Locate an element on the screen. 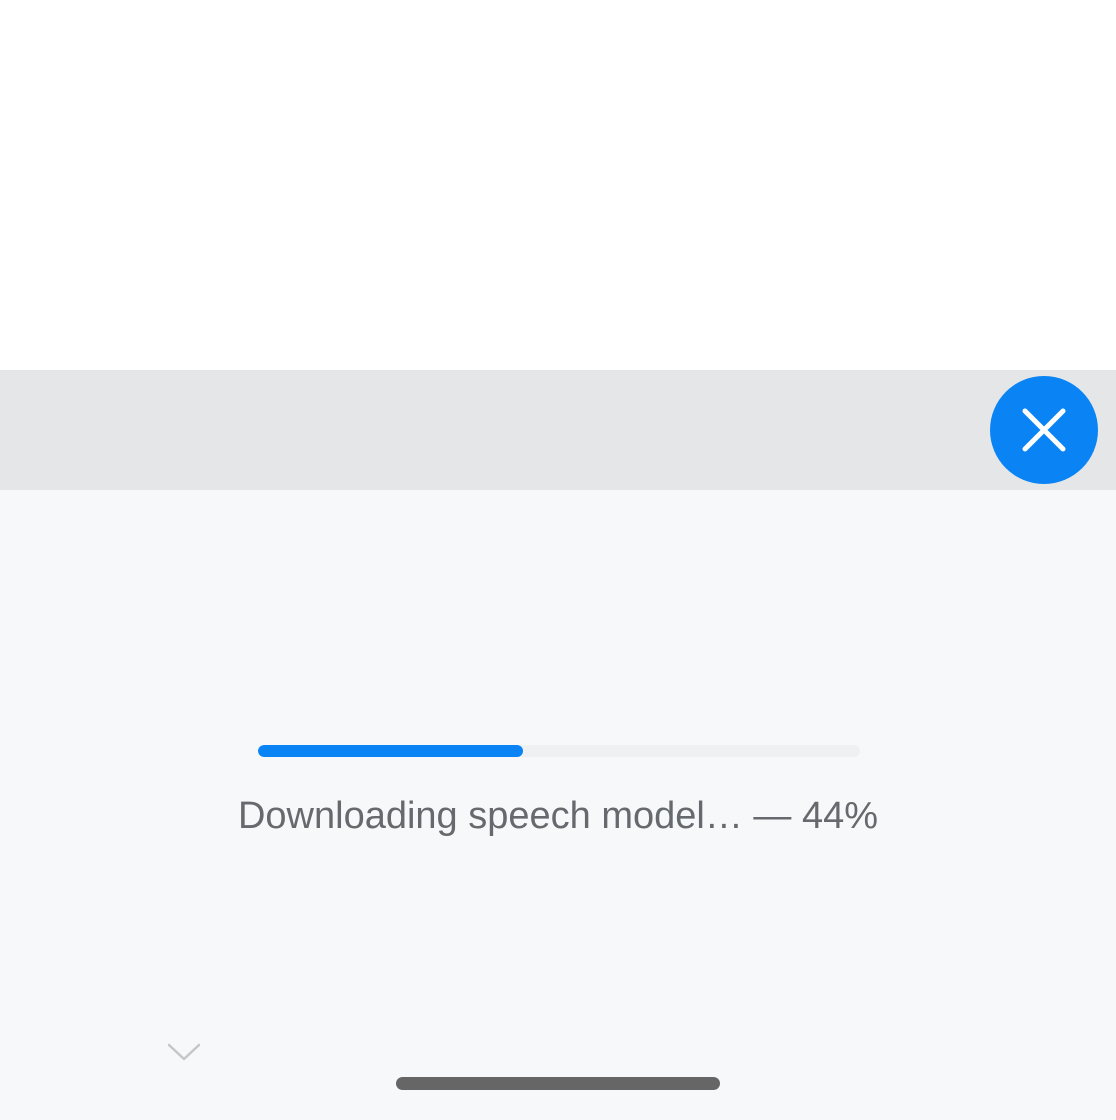 The height and width of the screenshot is (1120, 1116). close-icon is located at coordinates (1044, 430).